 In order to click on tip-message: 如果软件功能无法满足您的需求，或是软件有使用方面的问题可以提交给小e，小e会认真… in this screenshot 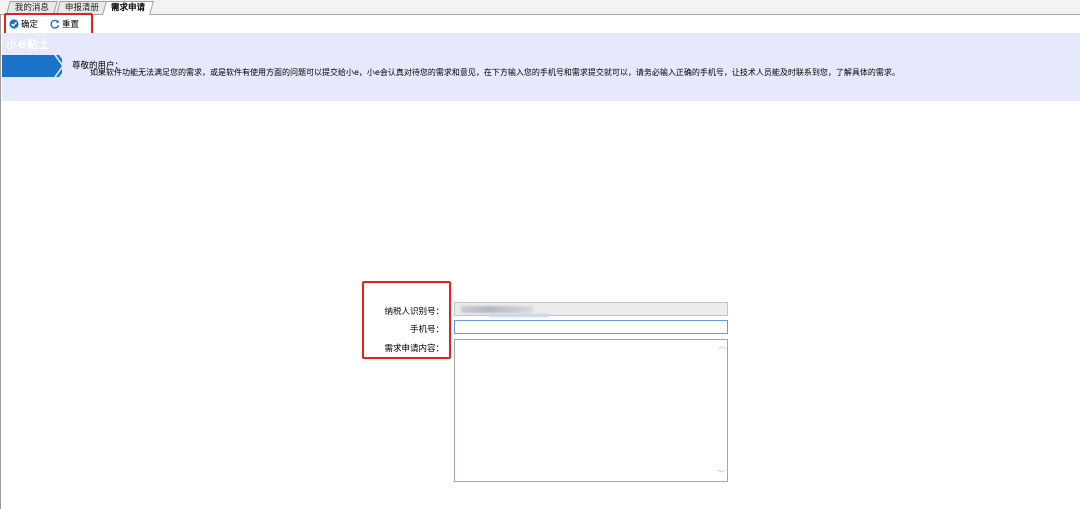, I will do `click(495, 72)`.